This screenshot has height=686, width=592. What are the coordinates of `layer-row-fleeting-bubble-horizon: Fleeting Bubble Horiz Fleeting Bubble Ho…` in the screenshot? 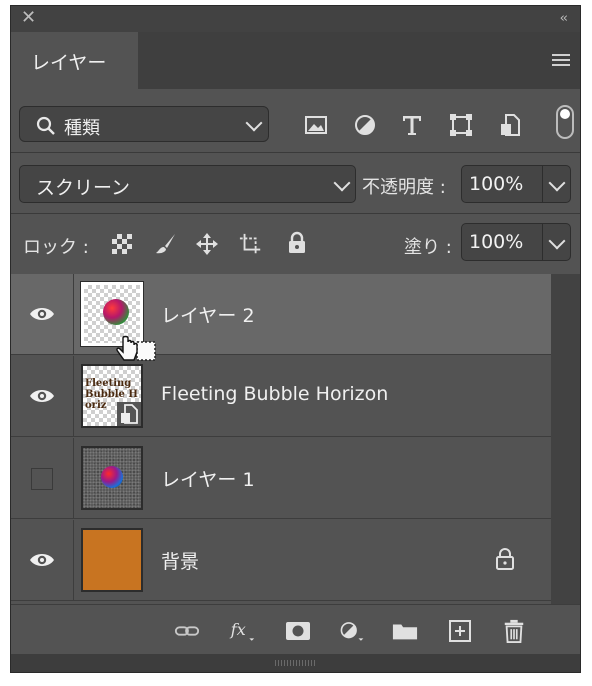 It's located at (281, 396).